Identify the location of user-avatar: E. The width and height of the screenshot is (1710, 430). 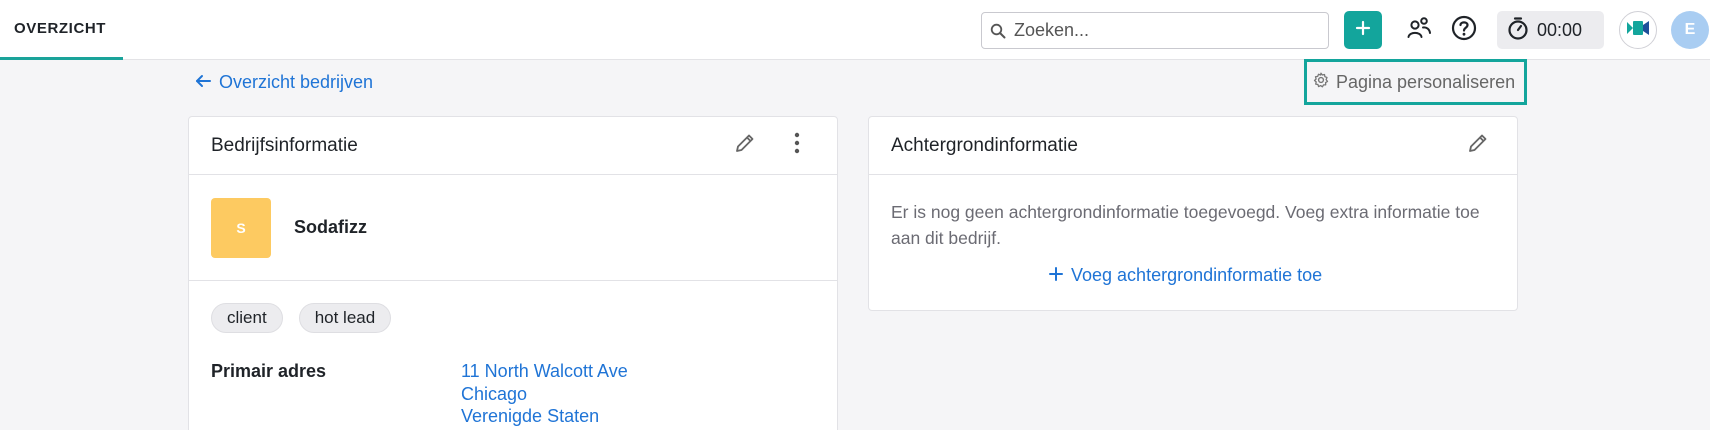
(1690, 30).